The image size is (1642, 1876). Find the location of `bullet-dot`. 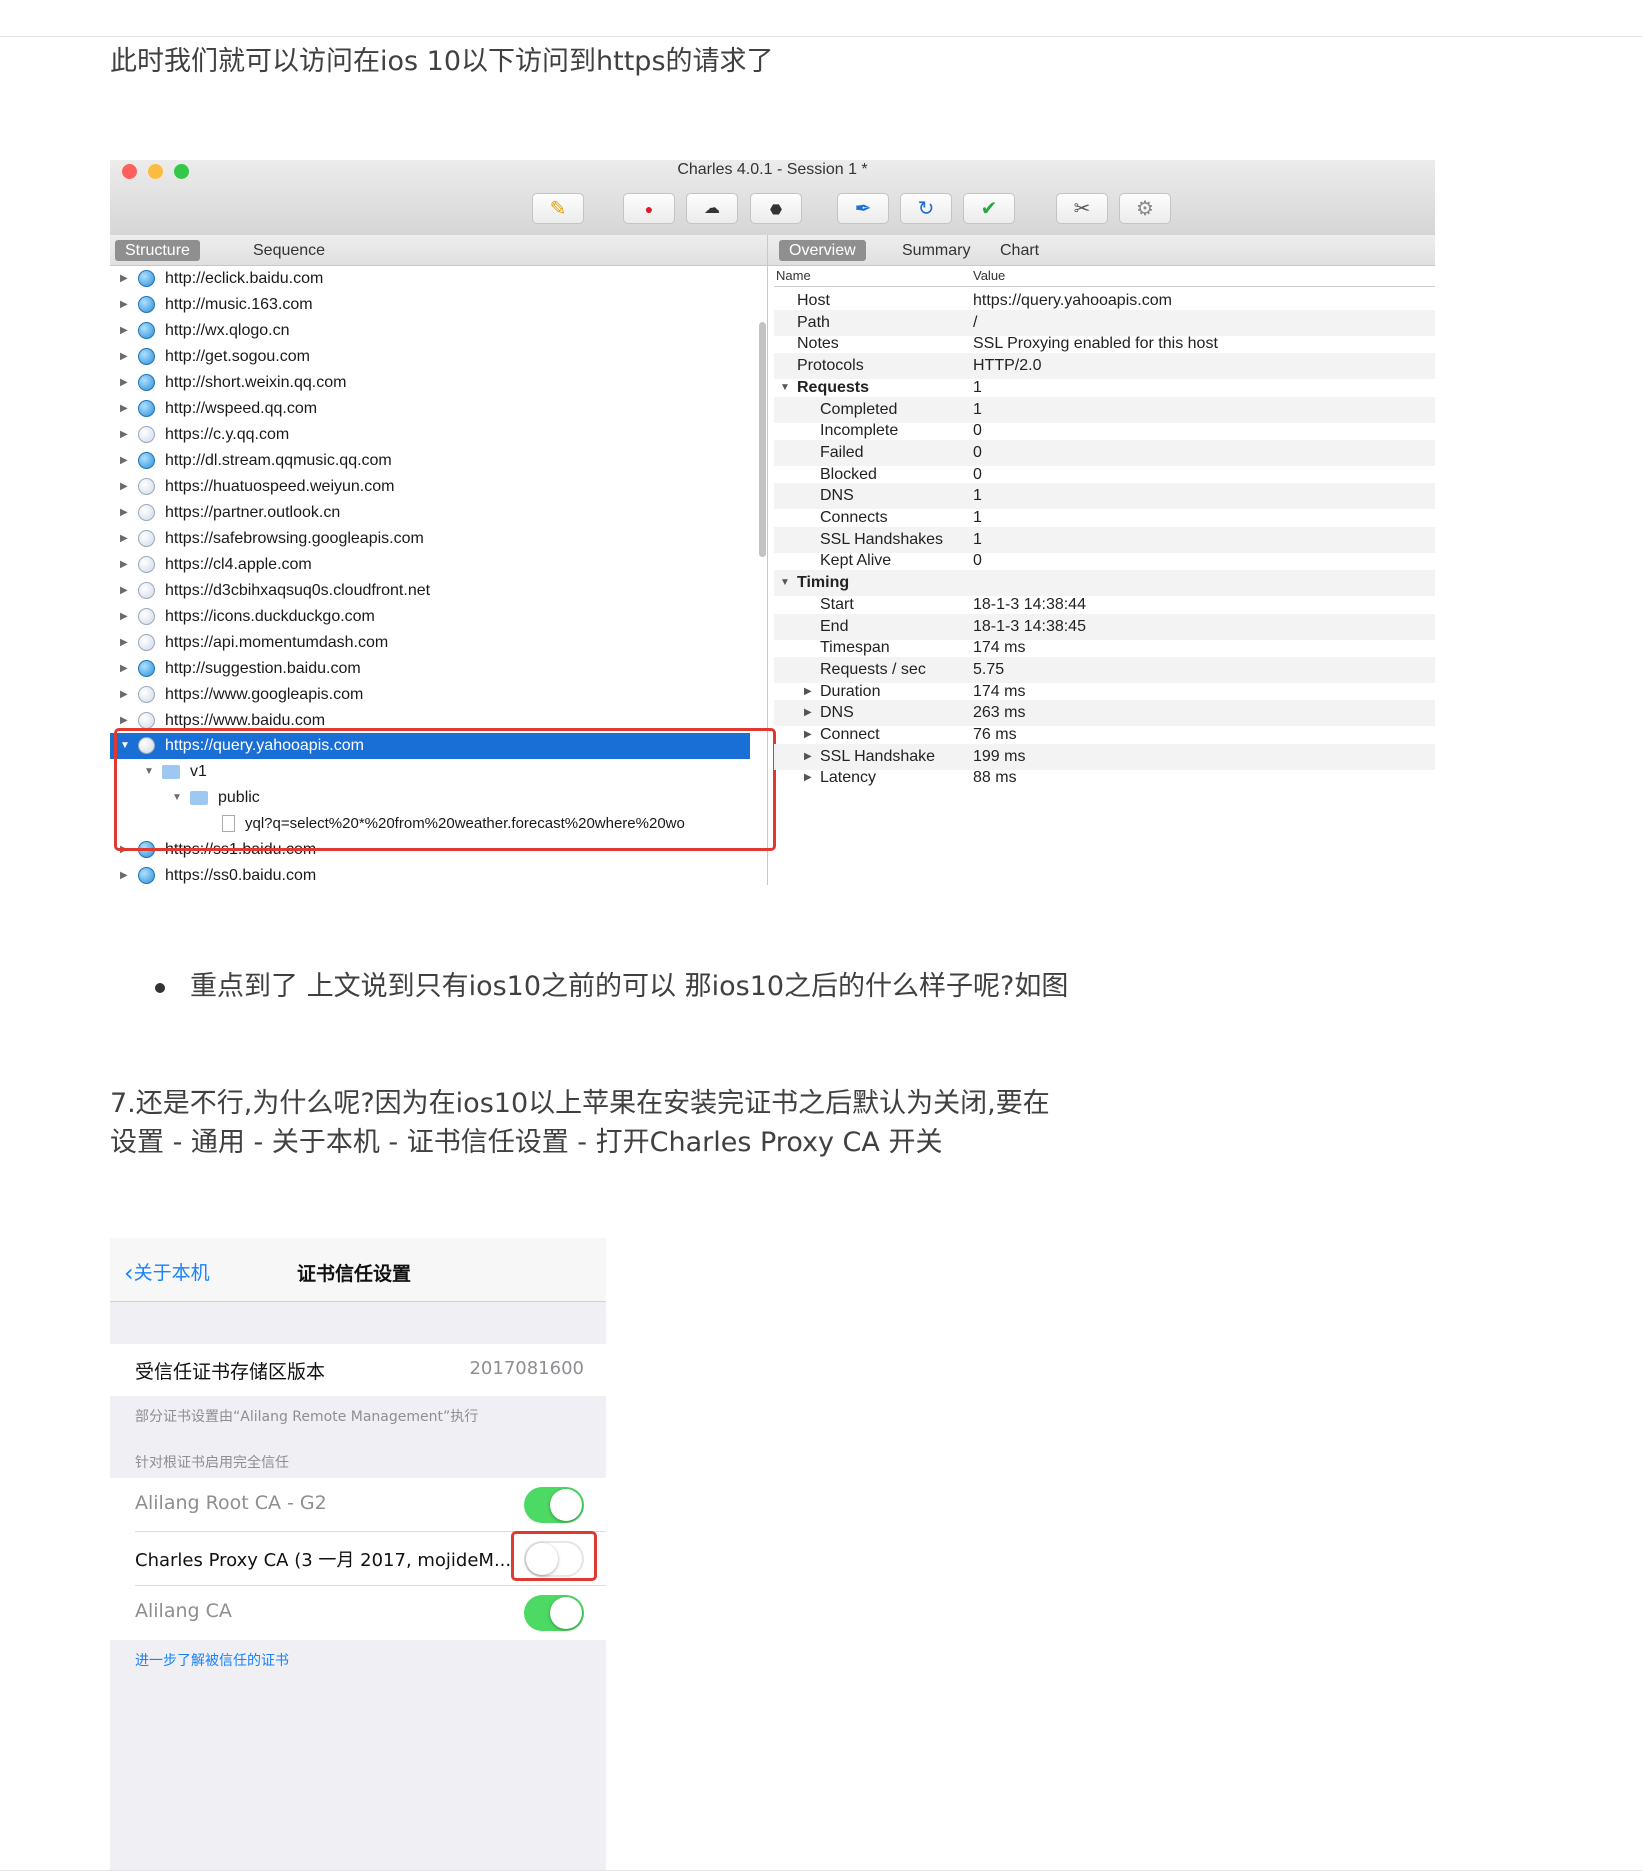

bullet-dot is located at coordinates (160, 988).